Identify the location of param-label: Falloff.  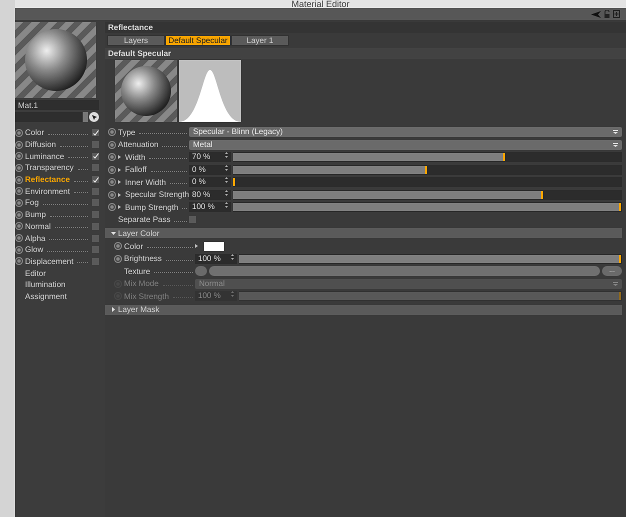
(136, 169).